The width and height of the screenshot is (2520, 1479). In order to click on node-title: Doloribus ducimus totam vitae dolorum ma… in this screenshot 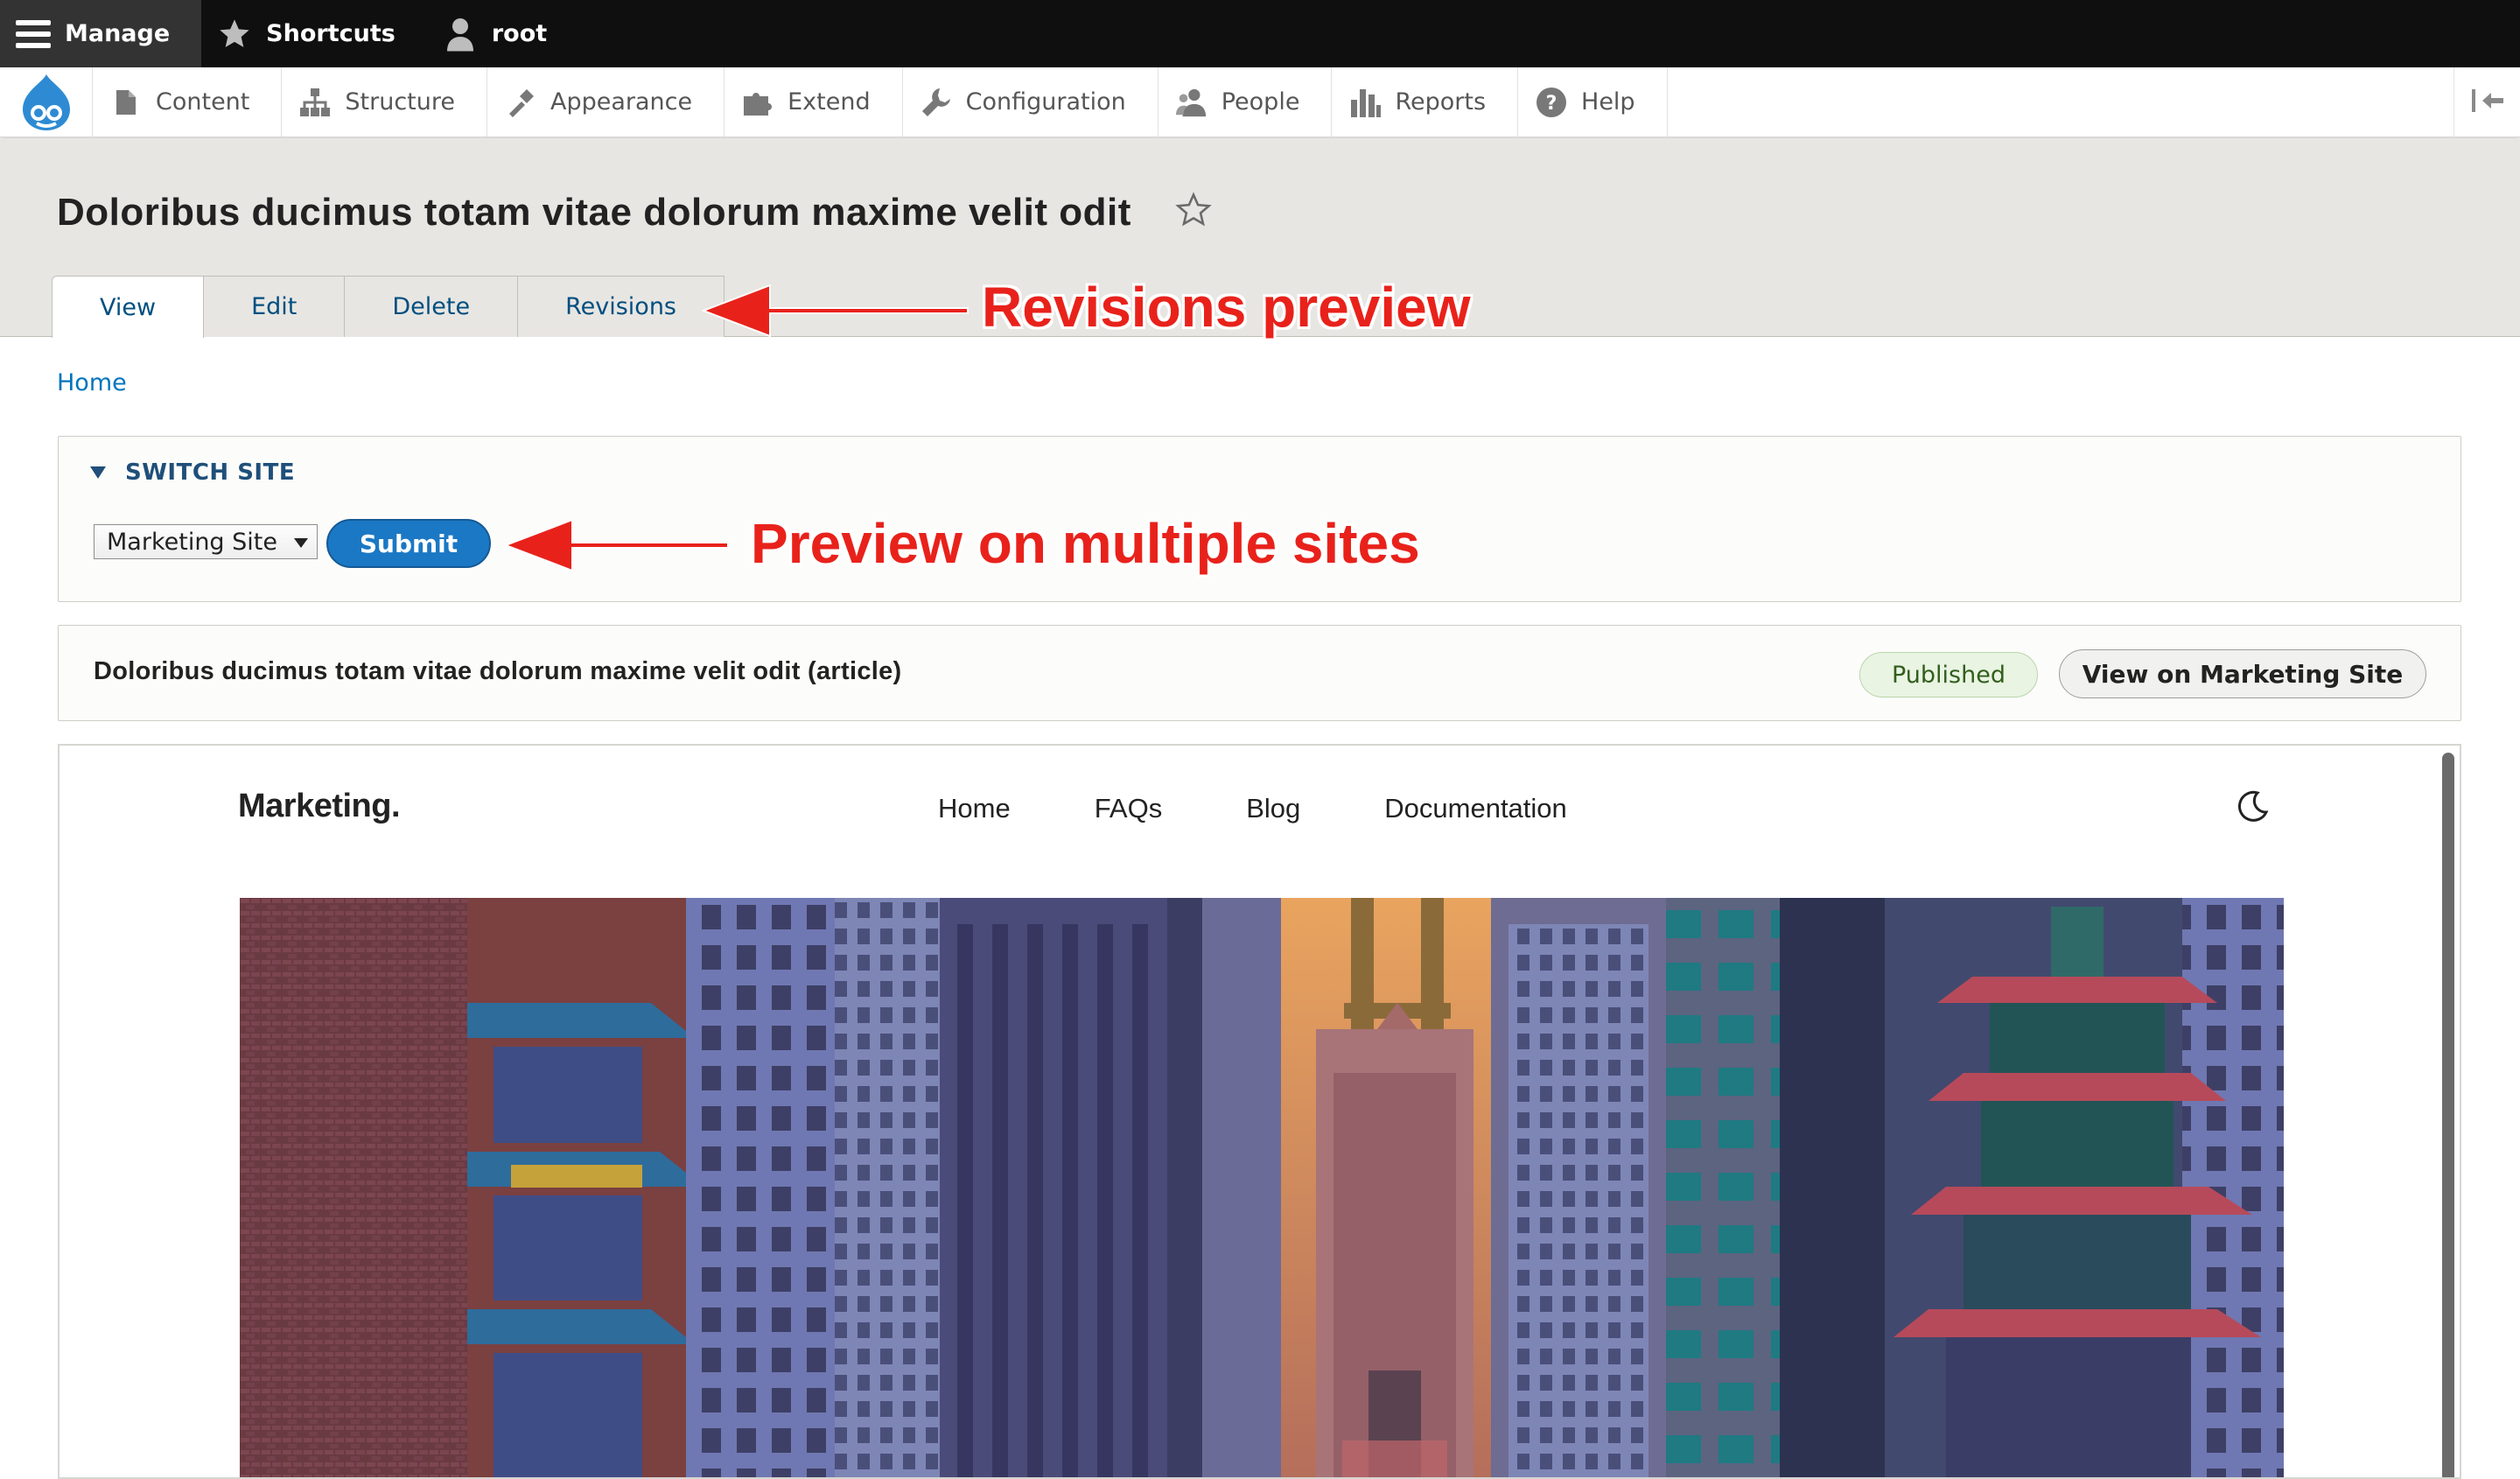, I will do `click(498, 671)`.